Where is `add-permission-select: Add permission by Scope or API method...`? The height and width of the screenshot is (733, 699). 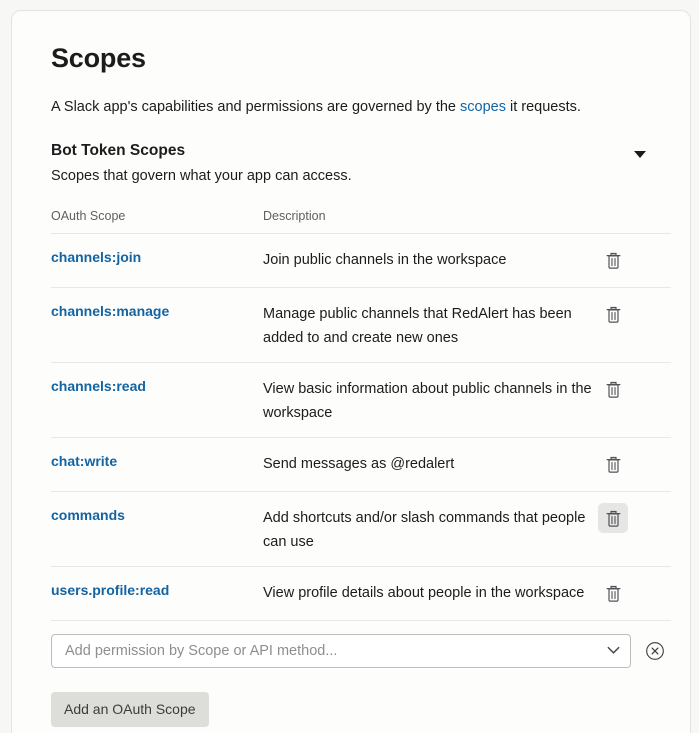 add-permission-select: Add permission by Scope or API method... is located at coordinates (341, 651).